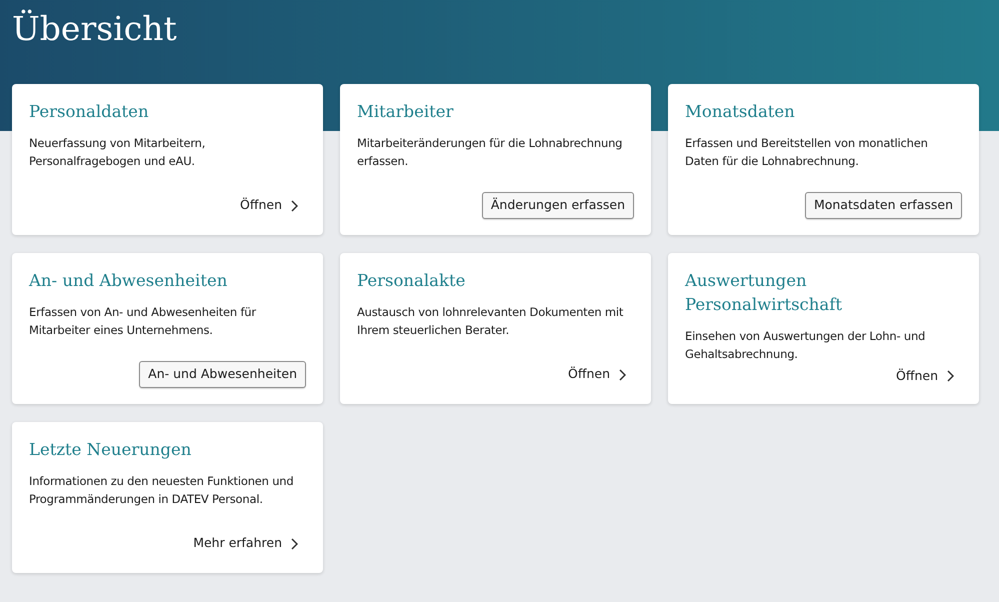 The height and width of the screenshot is (602, 999). I want to click on card-title: Letzte Neuerungen, so click(110, 450).